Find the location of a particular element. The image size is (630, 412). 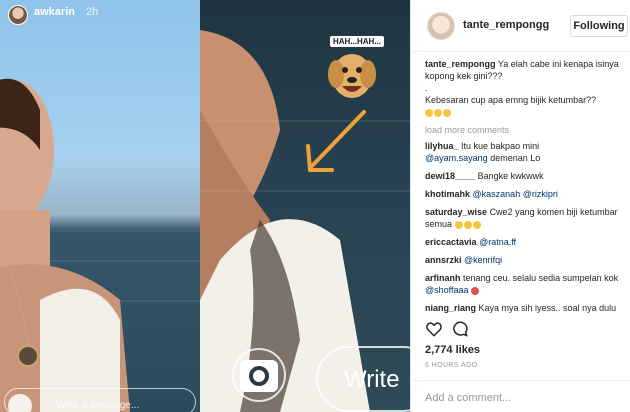

camera-lens-icon is located at coordinates (259, 376).